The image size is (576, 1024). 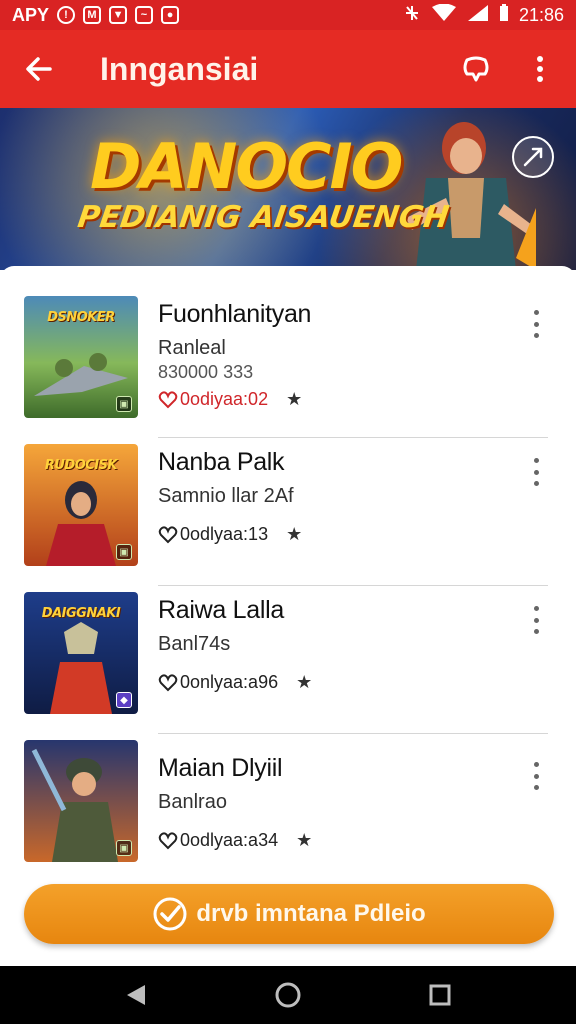 I want to click on notification-icon: !, so click(x=66, y=15).